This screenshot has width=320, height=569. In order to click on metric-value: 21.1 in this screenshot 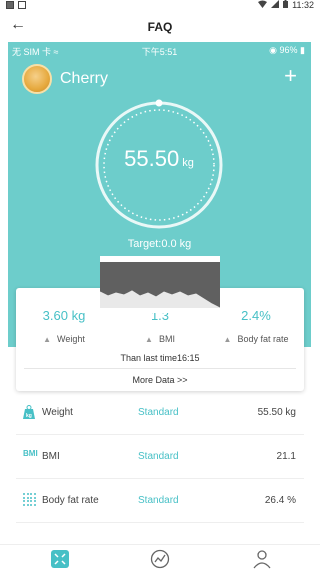, I will do `click(286, 456)`.